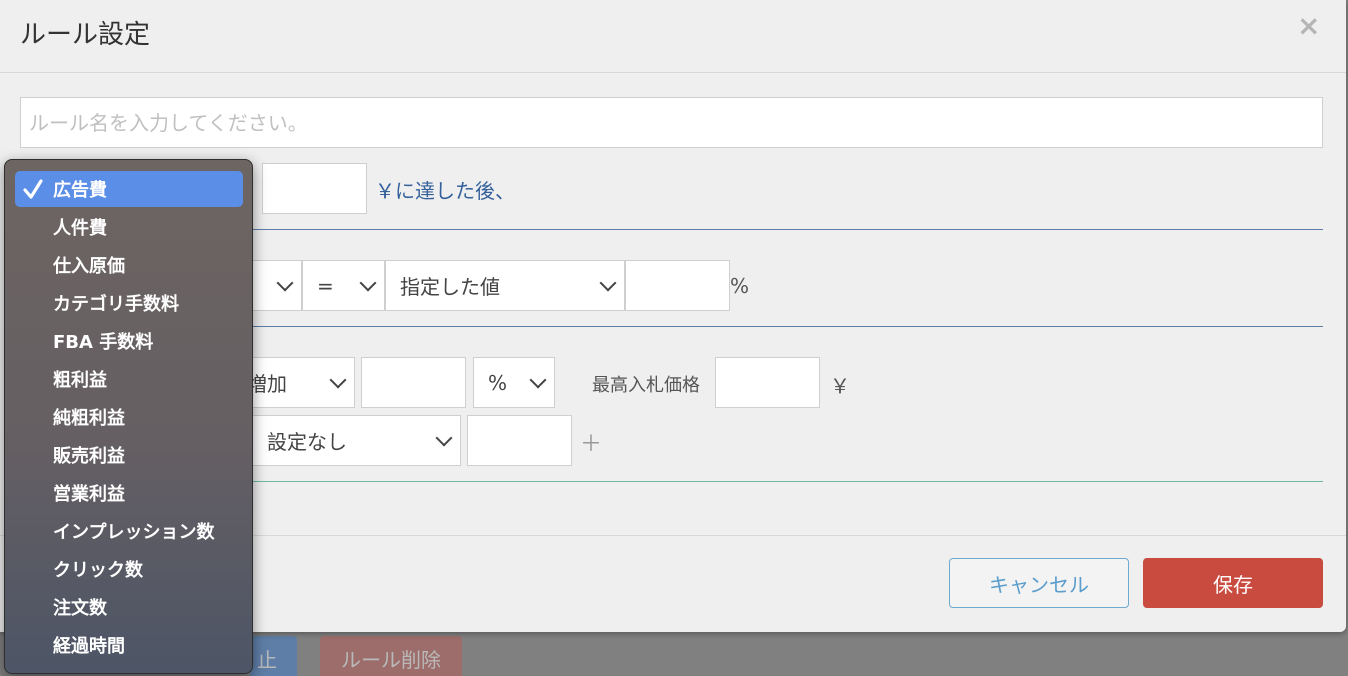 This screenshot has height=676, width=1348. I want to click on max-bid-unit: ￥, so click(840, 386).